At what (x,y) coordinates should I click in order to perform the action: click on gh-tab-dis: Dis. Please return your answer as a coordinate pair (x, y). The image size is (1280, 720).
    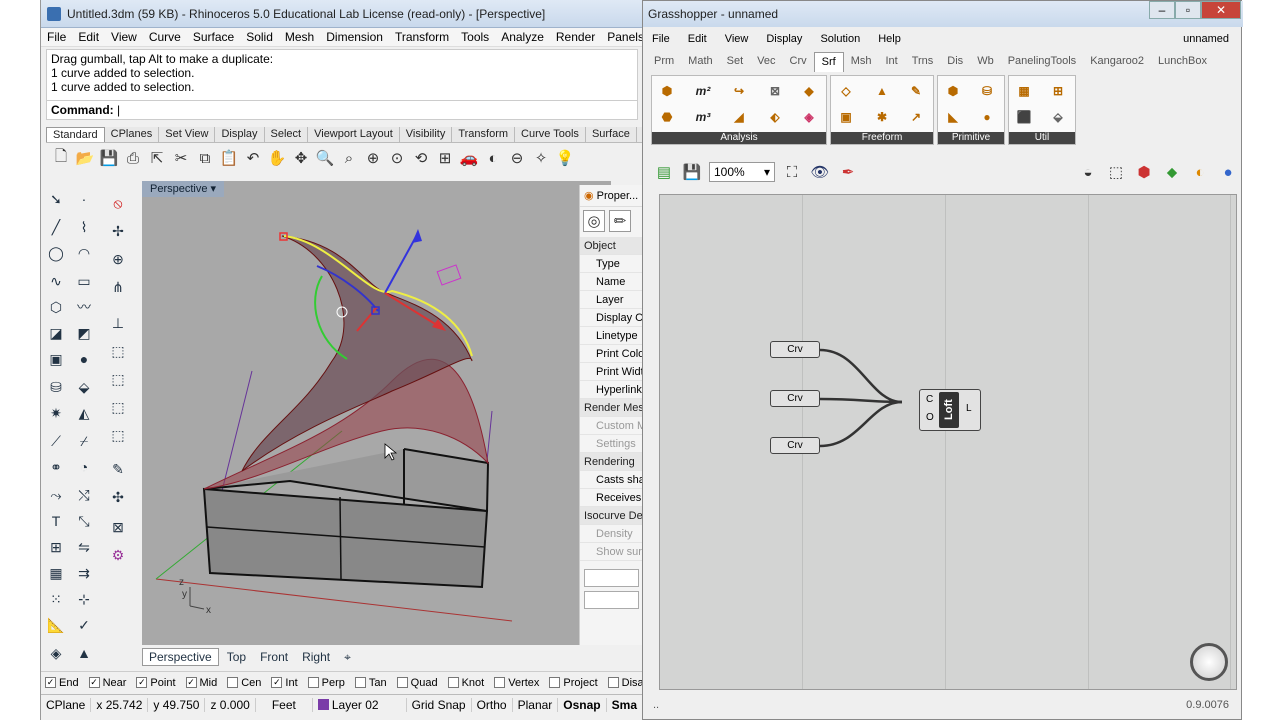
    Looking at the image, I should click on (955, 62).